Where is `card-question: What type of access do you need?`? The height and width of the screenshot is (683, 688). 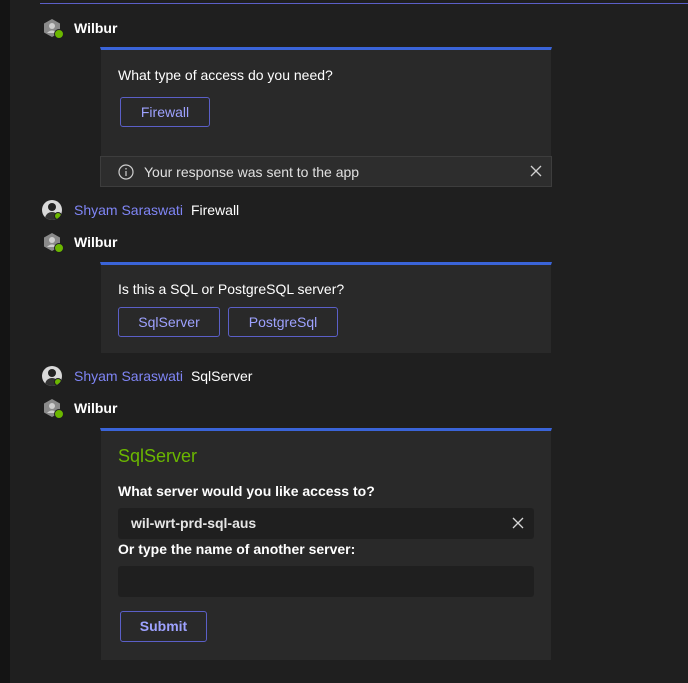 card-question: What type of access do you need? is located at coordinates (225, 75).